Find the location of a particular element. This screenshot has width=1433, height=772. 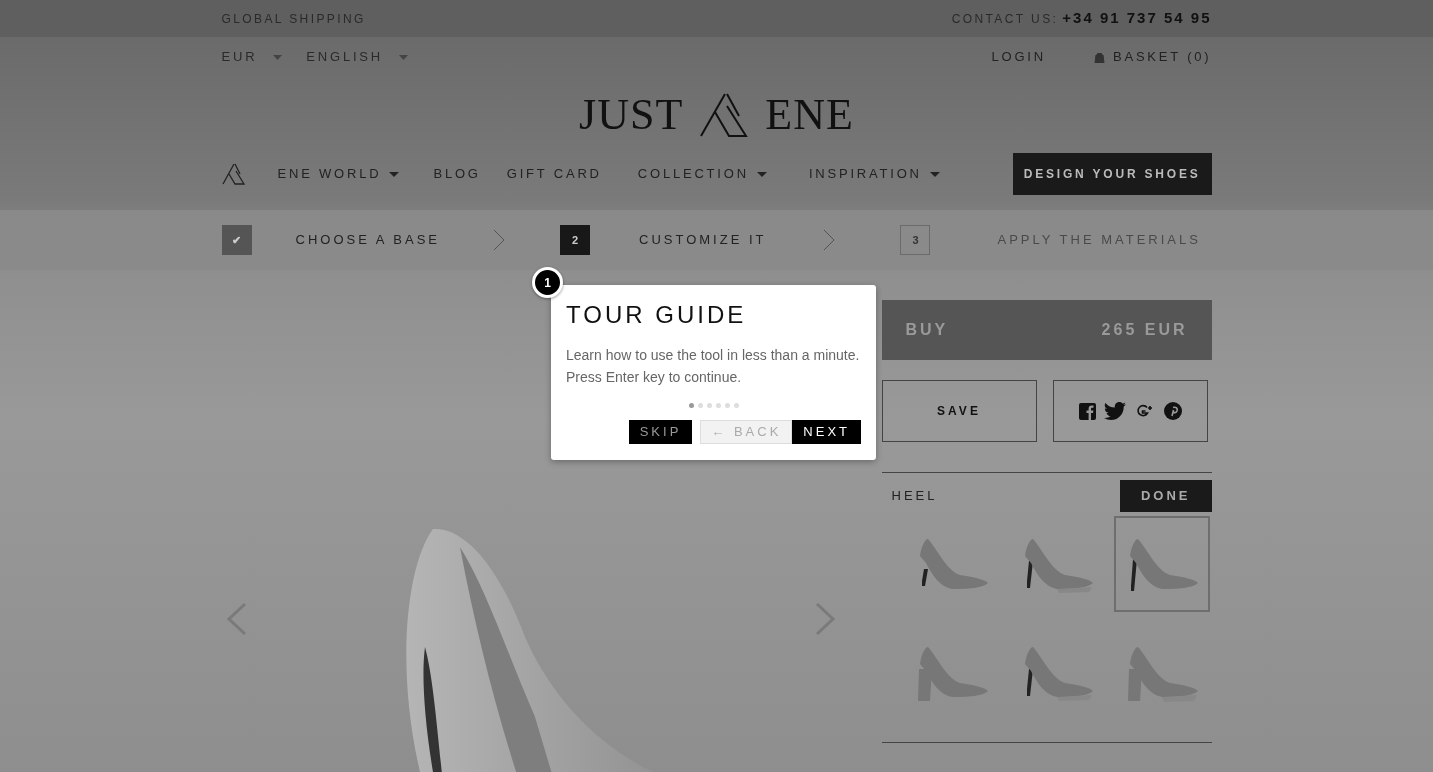

popup-text: Press Enter key to continue. is located at coordinates (654, 377).